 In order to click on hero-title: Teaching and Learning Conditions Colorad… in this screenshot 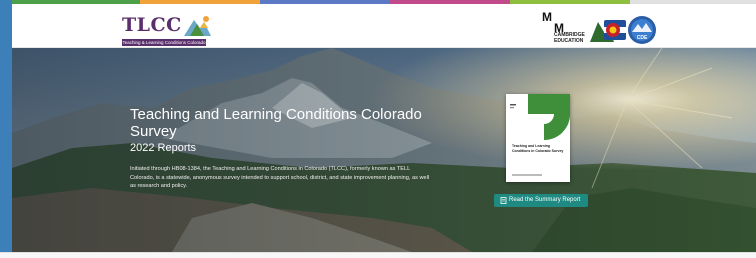, I will do `click(276, 123)`.